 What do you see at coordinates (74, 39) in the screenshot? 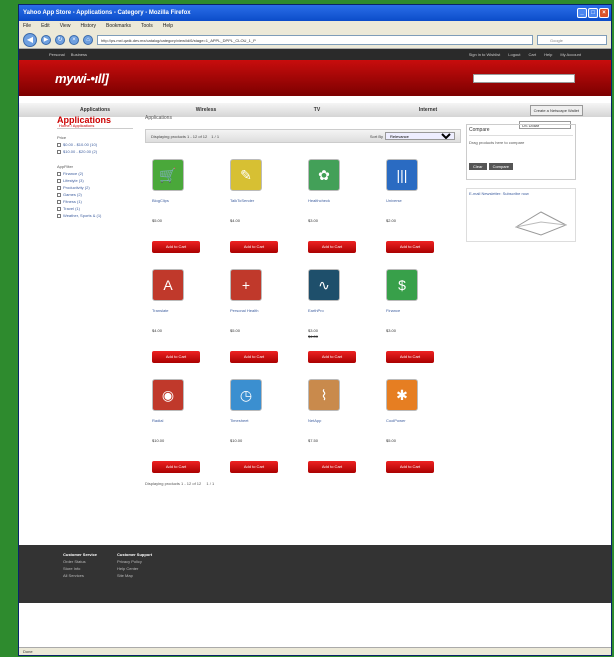
I see `stop-icon: ×` at bounding box center [74, 39].